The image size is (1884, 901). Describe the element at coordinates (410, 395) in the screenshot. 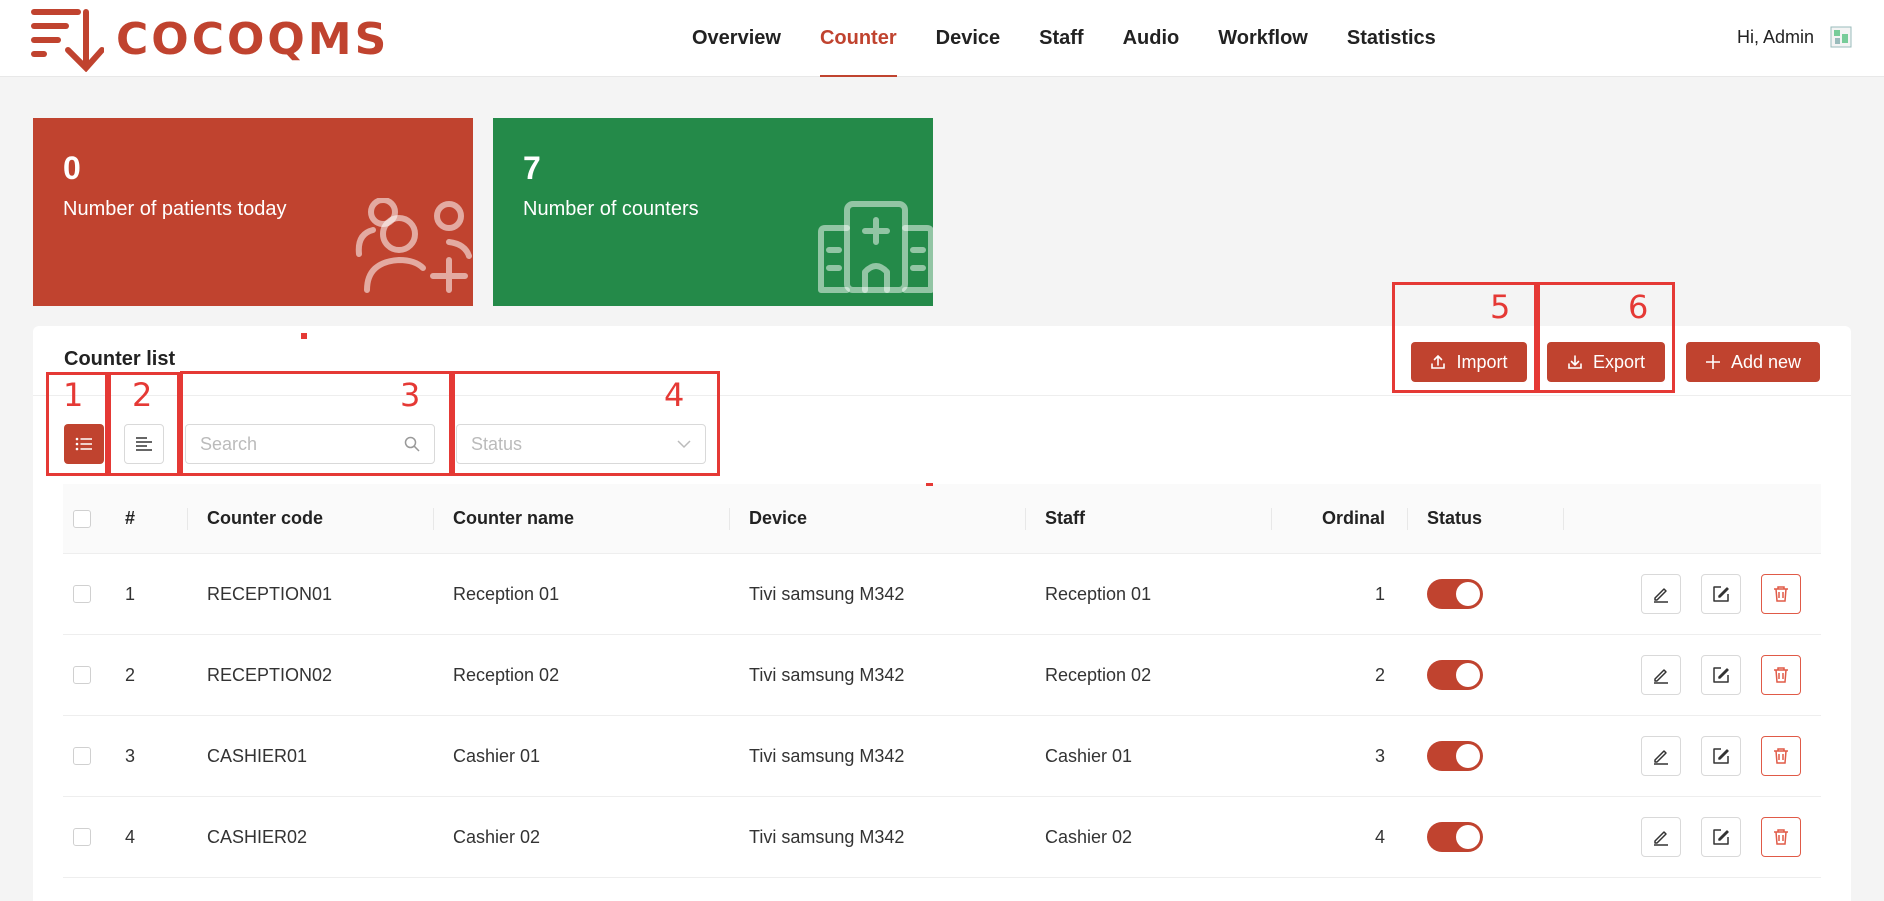

I see `annotation-number-3: 3` at that location.